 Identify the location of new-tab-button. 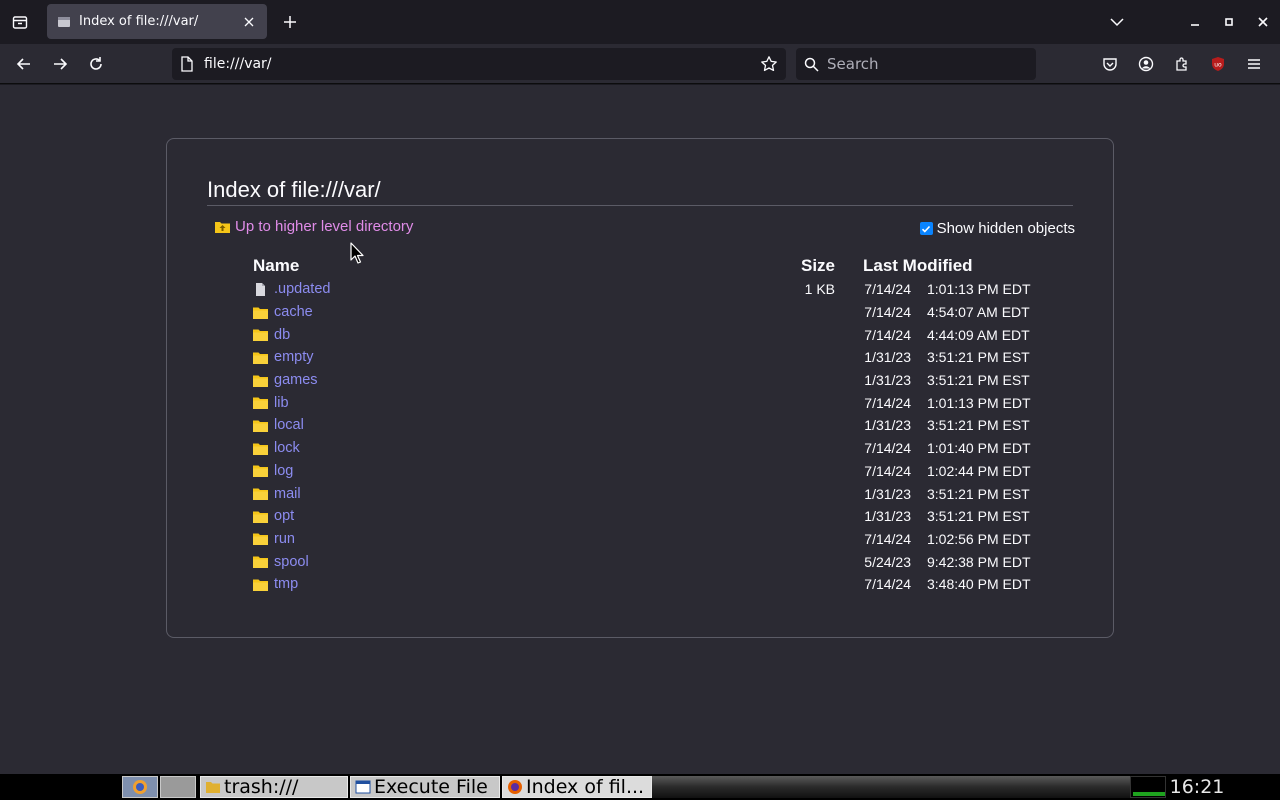
(290, 22).